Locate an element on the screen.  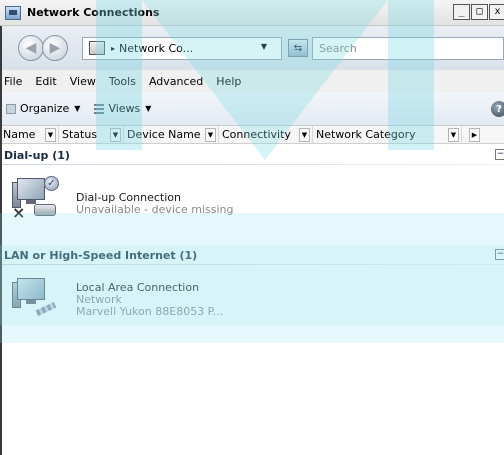
search-input: Search is located at coordinates (408, 48).